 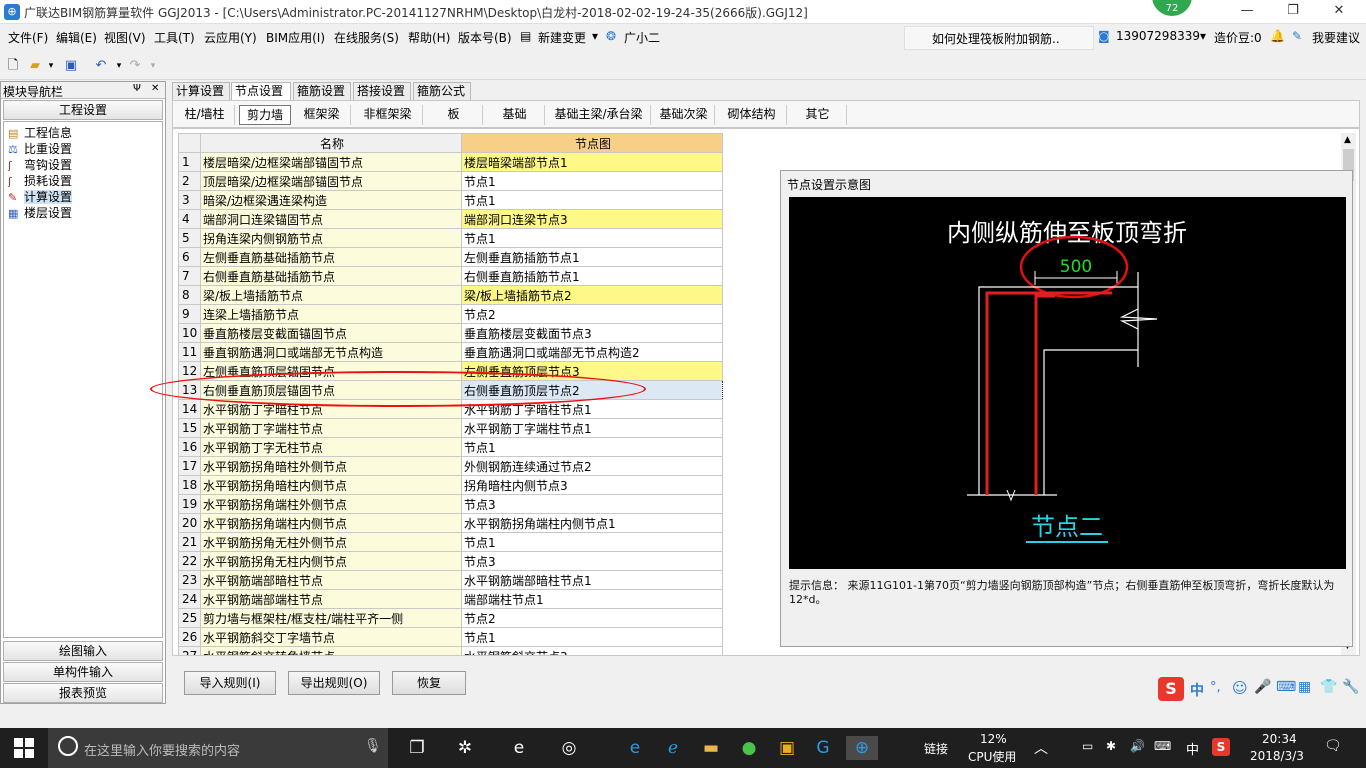 What do you see at coordinates (862, 748) in the screenshot?
I see `ggj-app-icon: ⊕` at bounding box center [862, 748].